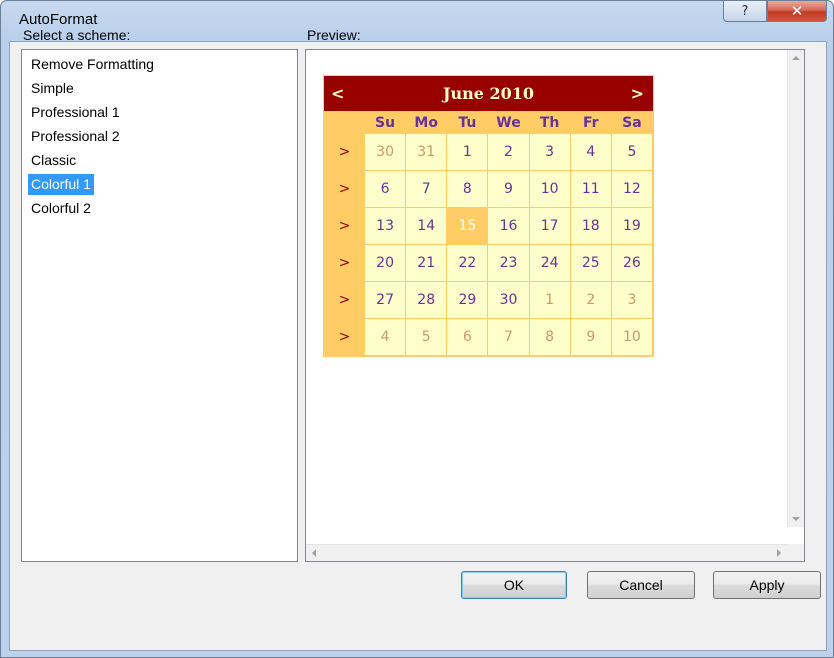 This screenshot has height=658, width=834. I want to click on calendar-week-row: >6 7 8 9 10 11 12, so click(489, 189).